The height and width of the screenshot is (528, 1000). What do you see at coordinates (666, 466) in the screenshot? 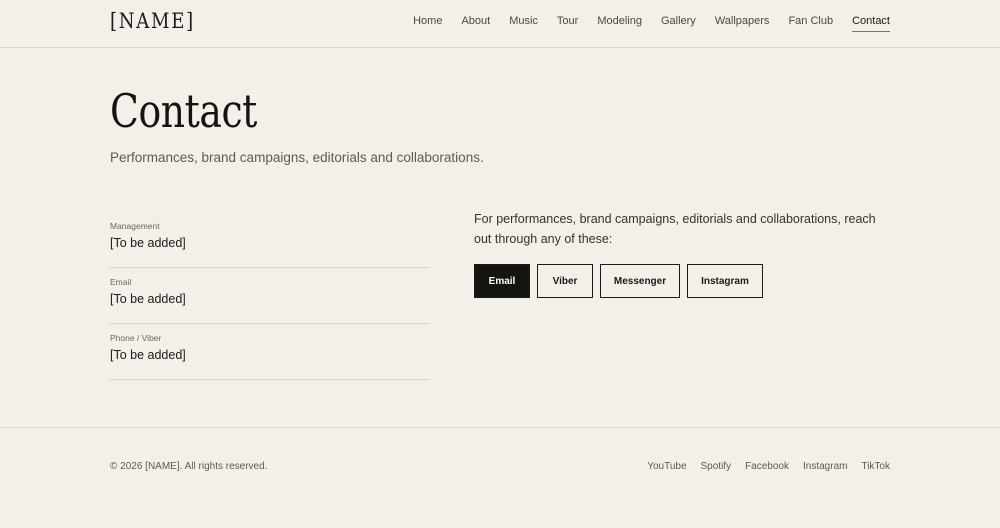
I see `footer-link-youtube: YouTube` at bounding box center [666, 466].